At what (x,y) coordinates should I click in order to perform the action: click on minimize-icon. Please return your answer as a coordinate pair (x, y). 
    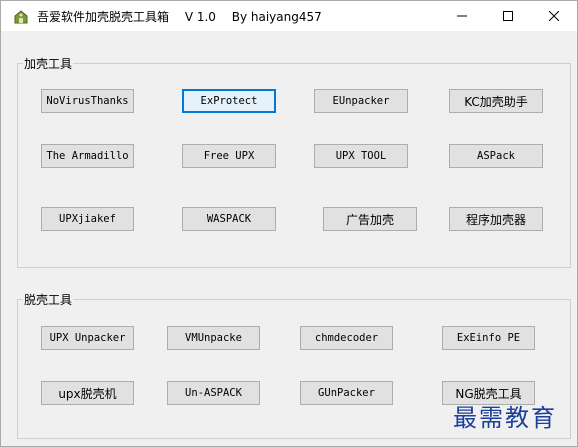
    Looking at the image, I should click on (462, 16).